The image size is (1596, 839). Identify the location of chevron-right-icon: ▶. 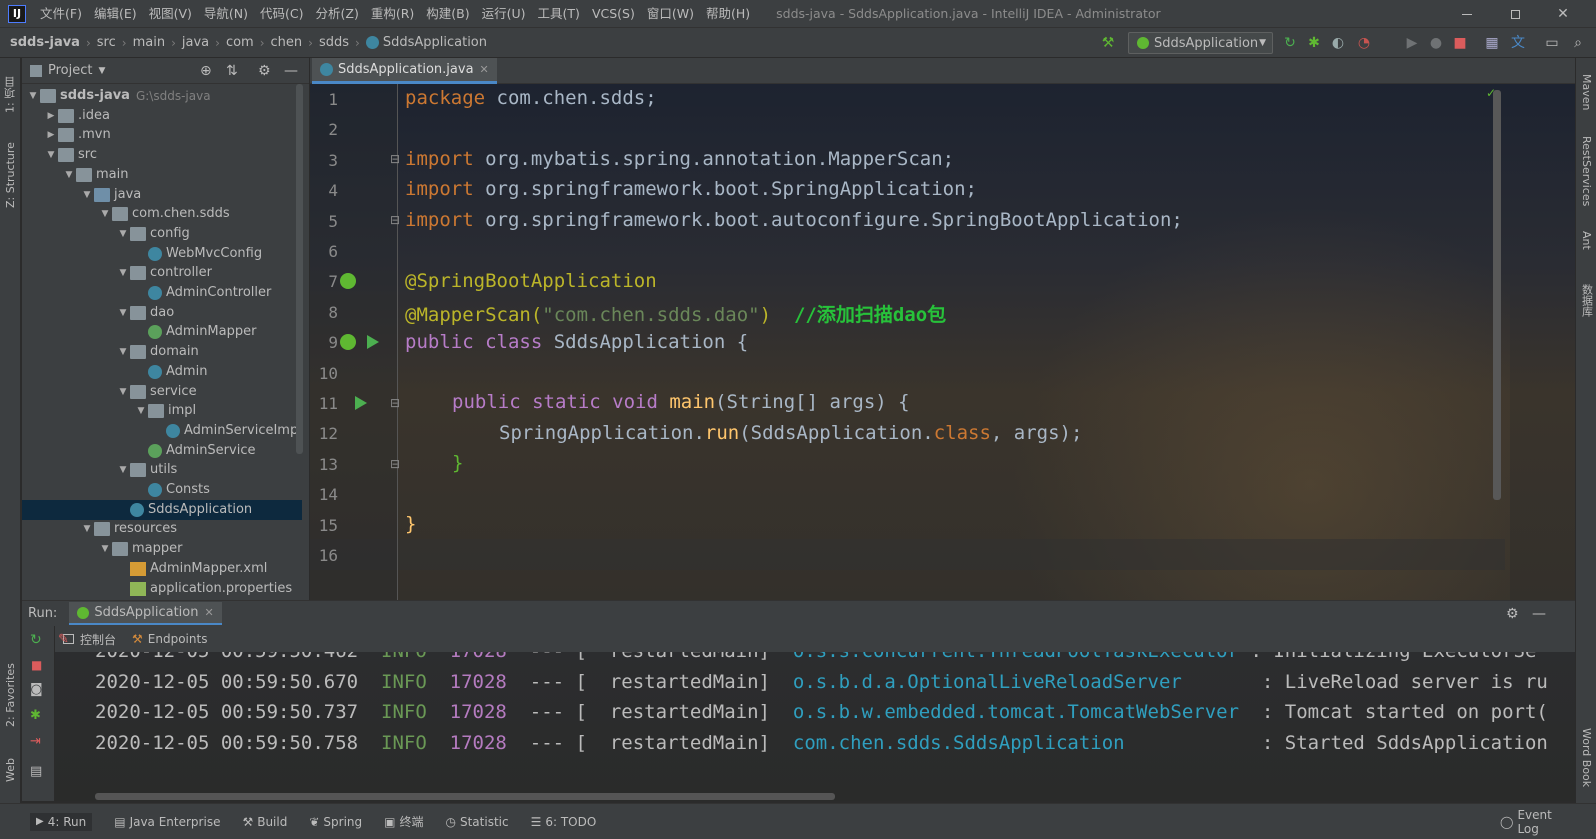
(51, 116).